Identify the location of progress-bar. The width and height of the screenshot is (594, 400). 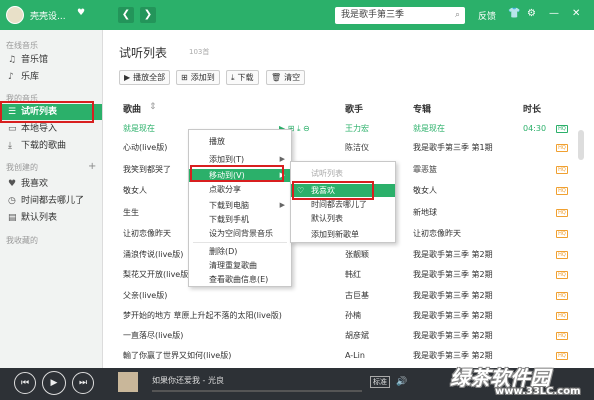
(257, 391).